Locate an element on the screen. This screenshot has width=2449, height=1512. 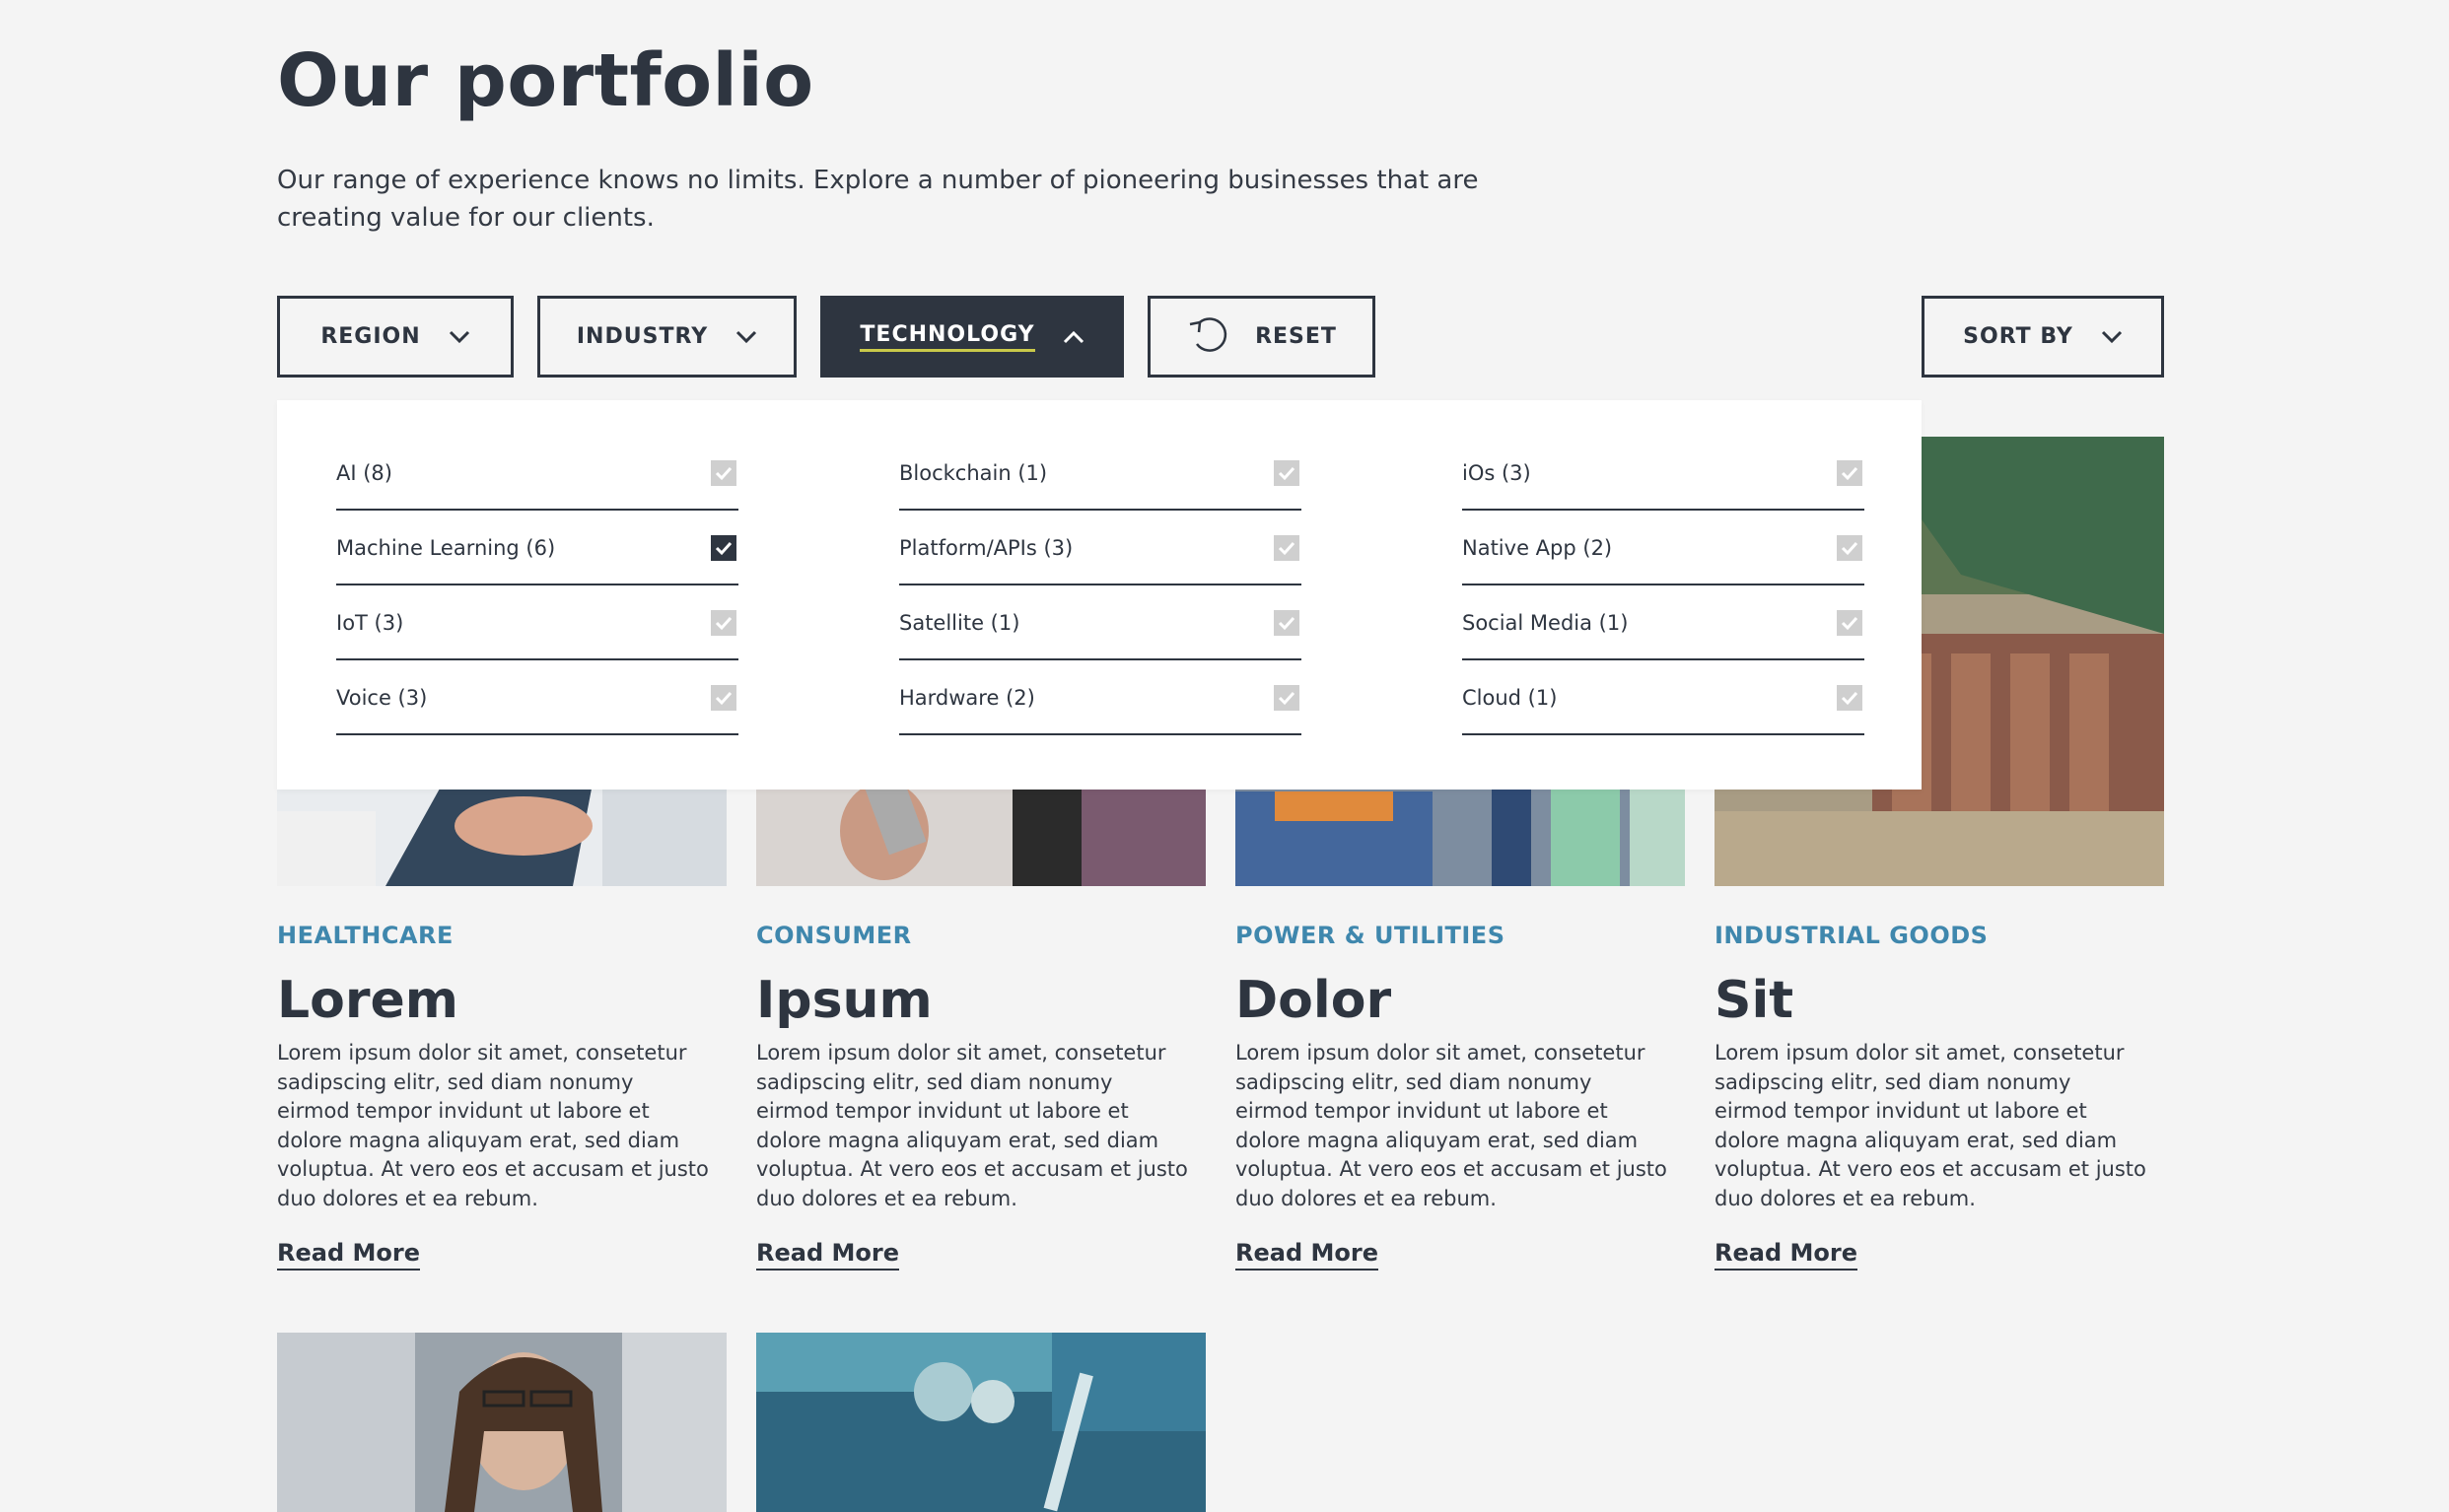
technology-filter-label: TECHNOLOGY is located at coordinates (947, 337).